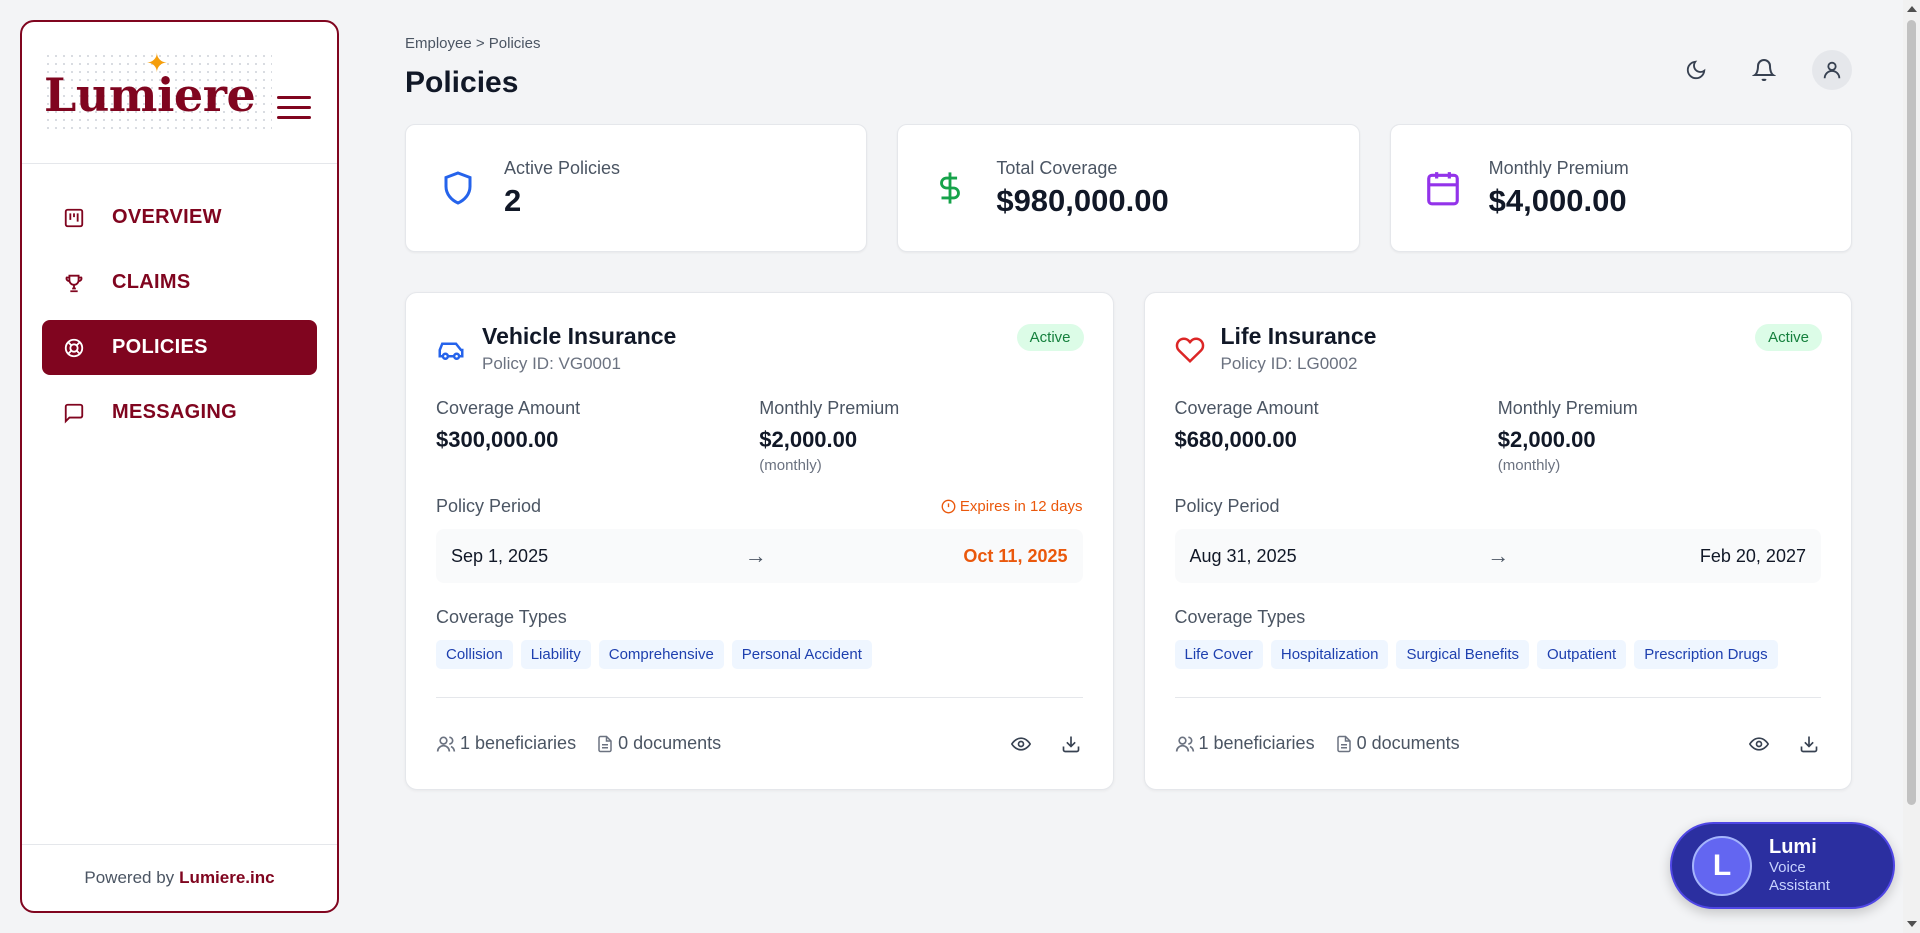 The height and width of the screenshot is (933, 1920). I want to click on premium-amount: $2,000.00, so click(1546, 439).